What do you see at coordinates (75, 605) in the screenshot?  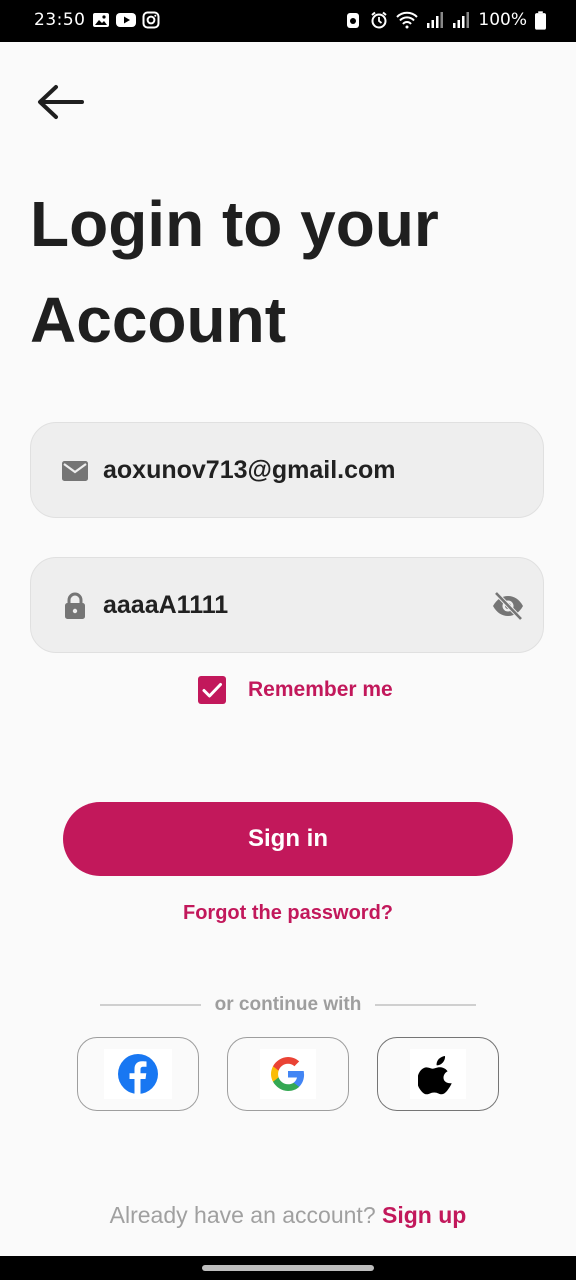 I see `lock-icon` at bounding box center [75, 605].